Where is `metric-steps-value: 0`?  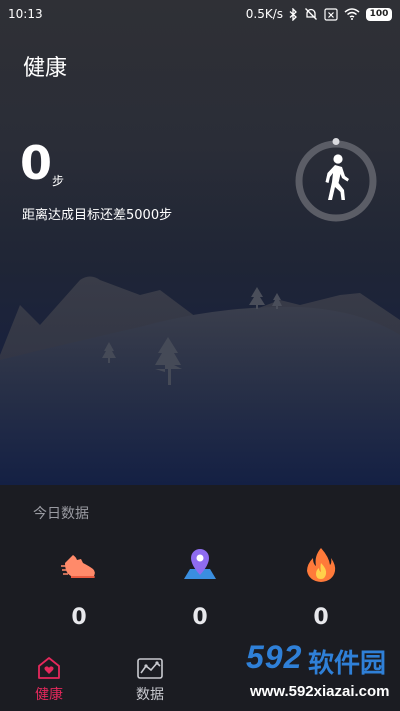 metric-steps-value: 0 is located at coordinates (79, 617).